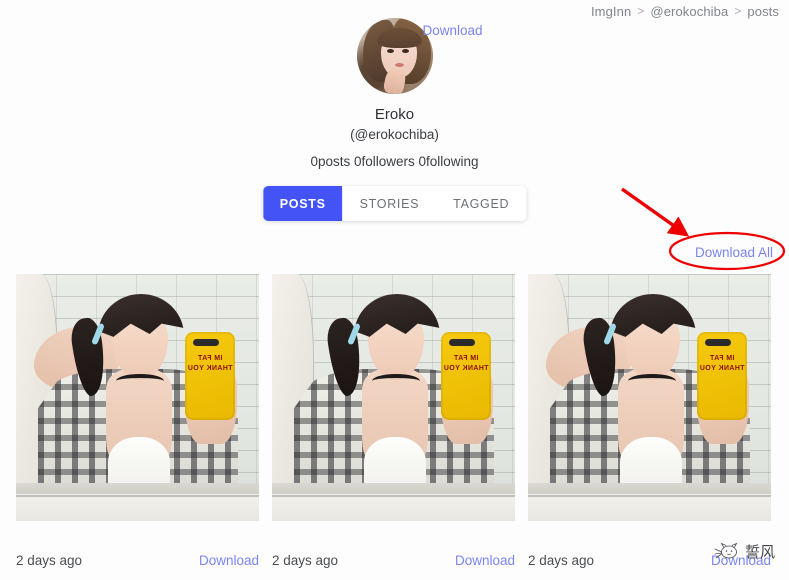 Image resolution: width=789 pixels, height=580 pixels. I want to click on profile-download-link: Download, so click(453, 30).